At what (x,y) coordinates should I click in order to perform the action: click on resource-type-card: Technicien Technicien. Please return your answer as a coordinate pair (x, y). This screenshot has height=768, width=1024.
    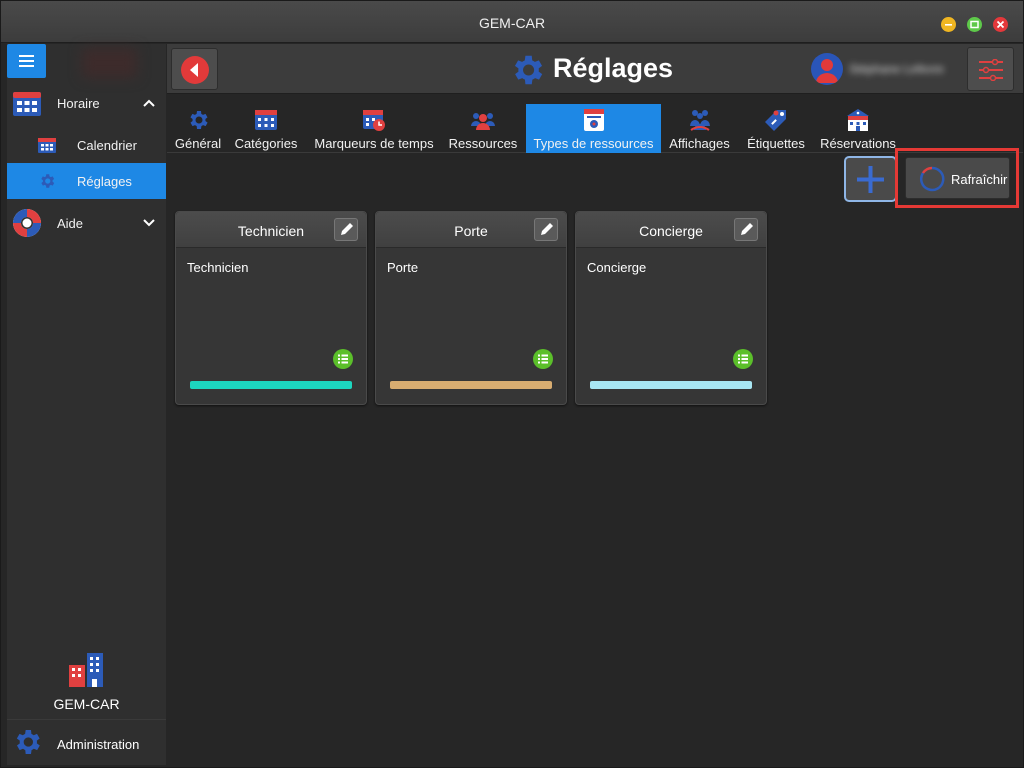
    Looking at the image, I should click on (271, 308).